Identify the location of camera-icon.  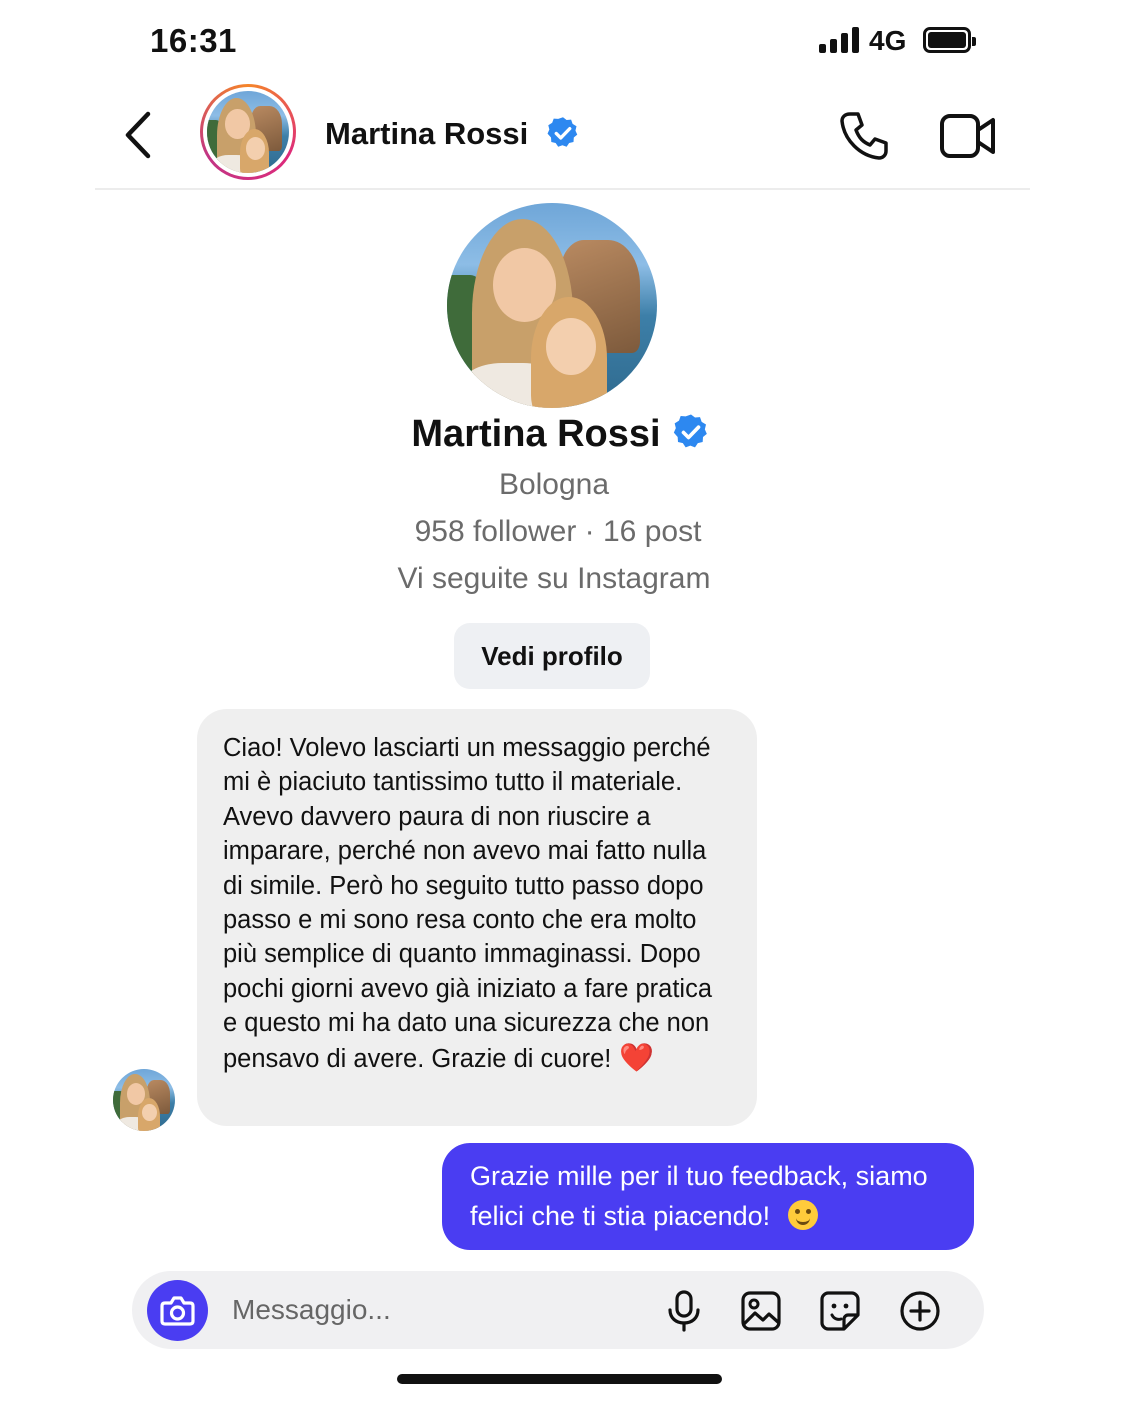
(177, 1311).